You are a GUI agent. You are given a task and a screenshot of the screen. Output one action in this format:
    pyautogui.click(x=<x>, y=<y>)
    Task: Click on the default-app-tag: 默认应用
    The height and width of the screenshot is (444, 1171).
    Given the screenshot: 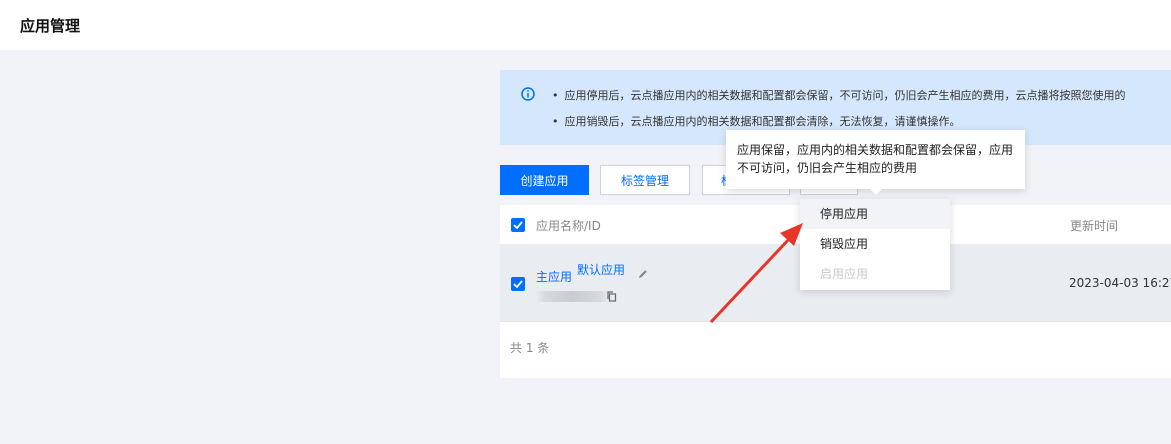 What is the action you would take?
    pyautogui.click(x=601, y=270)
    